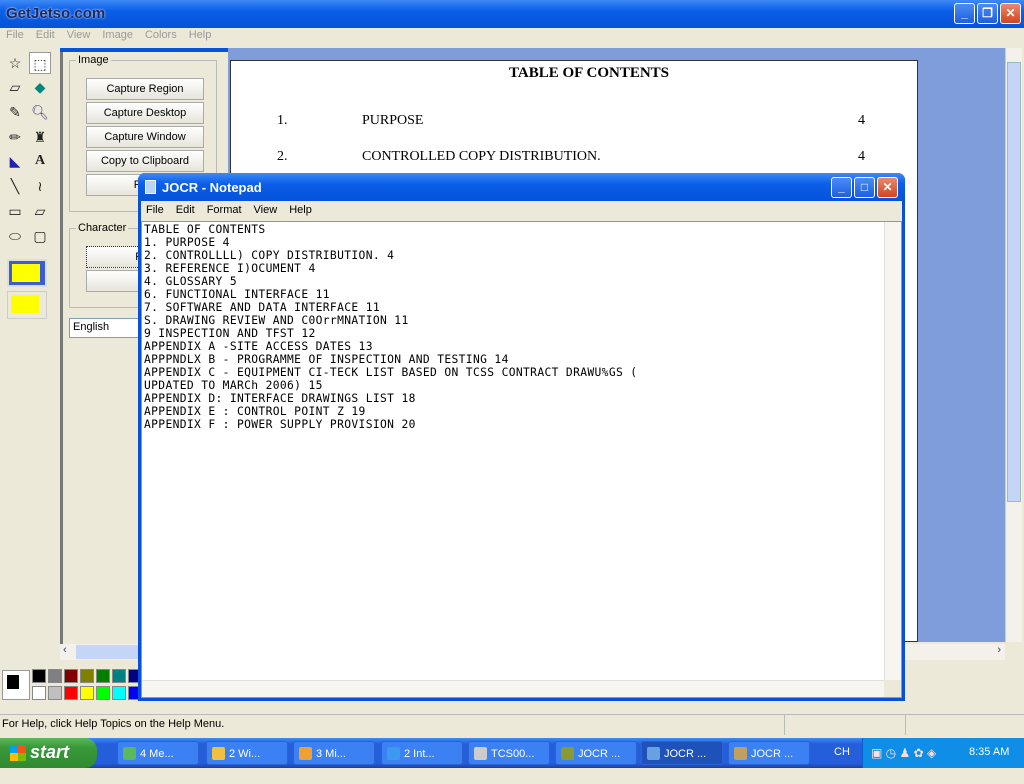  I want to click on notepad-maximize-button: □, so click(864, 187).